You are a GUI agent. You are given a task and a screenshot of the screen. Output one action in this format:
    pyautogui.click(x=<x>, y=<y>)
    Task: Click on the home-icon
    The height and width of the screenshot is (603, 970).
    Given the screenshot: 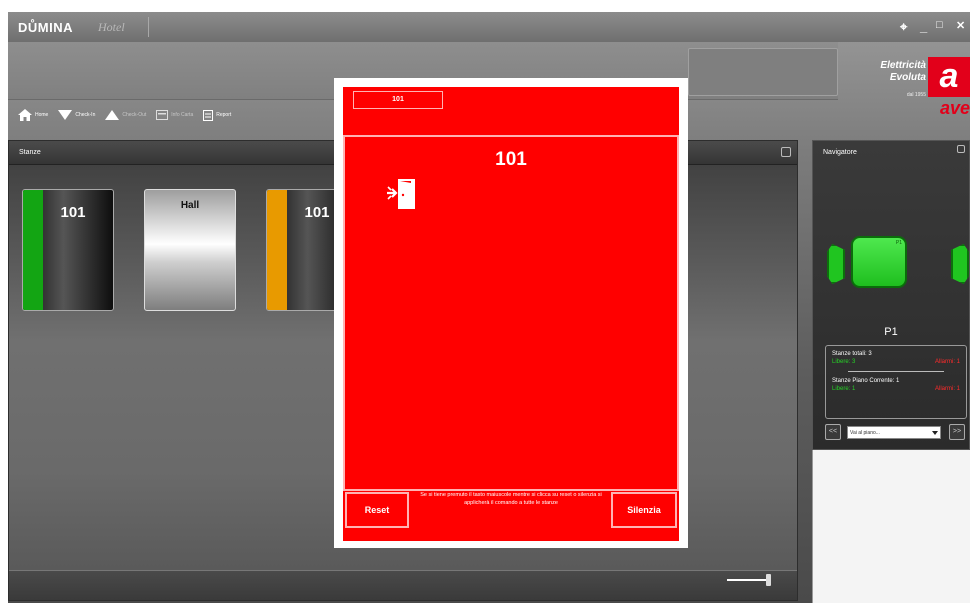 What is the action you would take?
    pyautogui.click(x=25, y=115)
    